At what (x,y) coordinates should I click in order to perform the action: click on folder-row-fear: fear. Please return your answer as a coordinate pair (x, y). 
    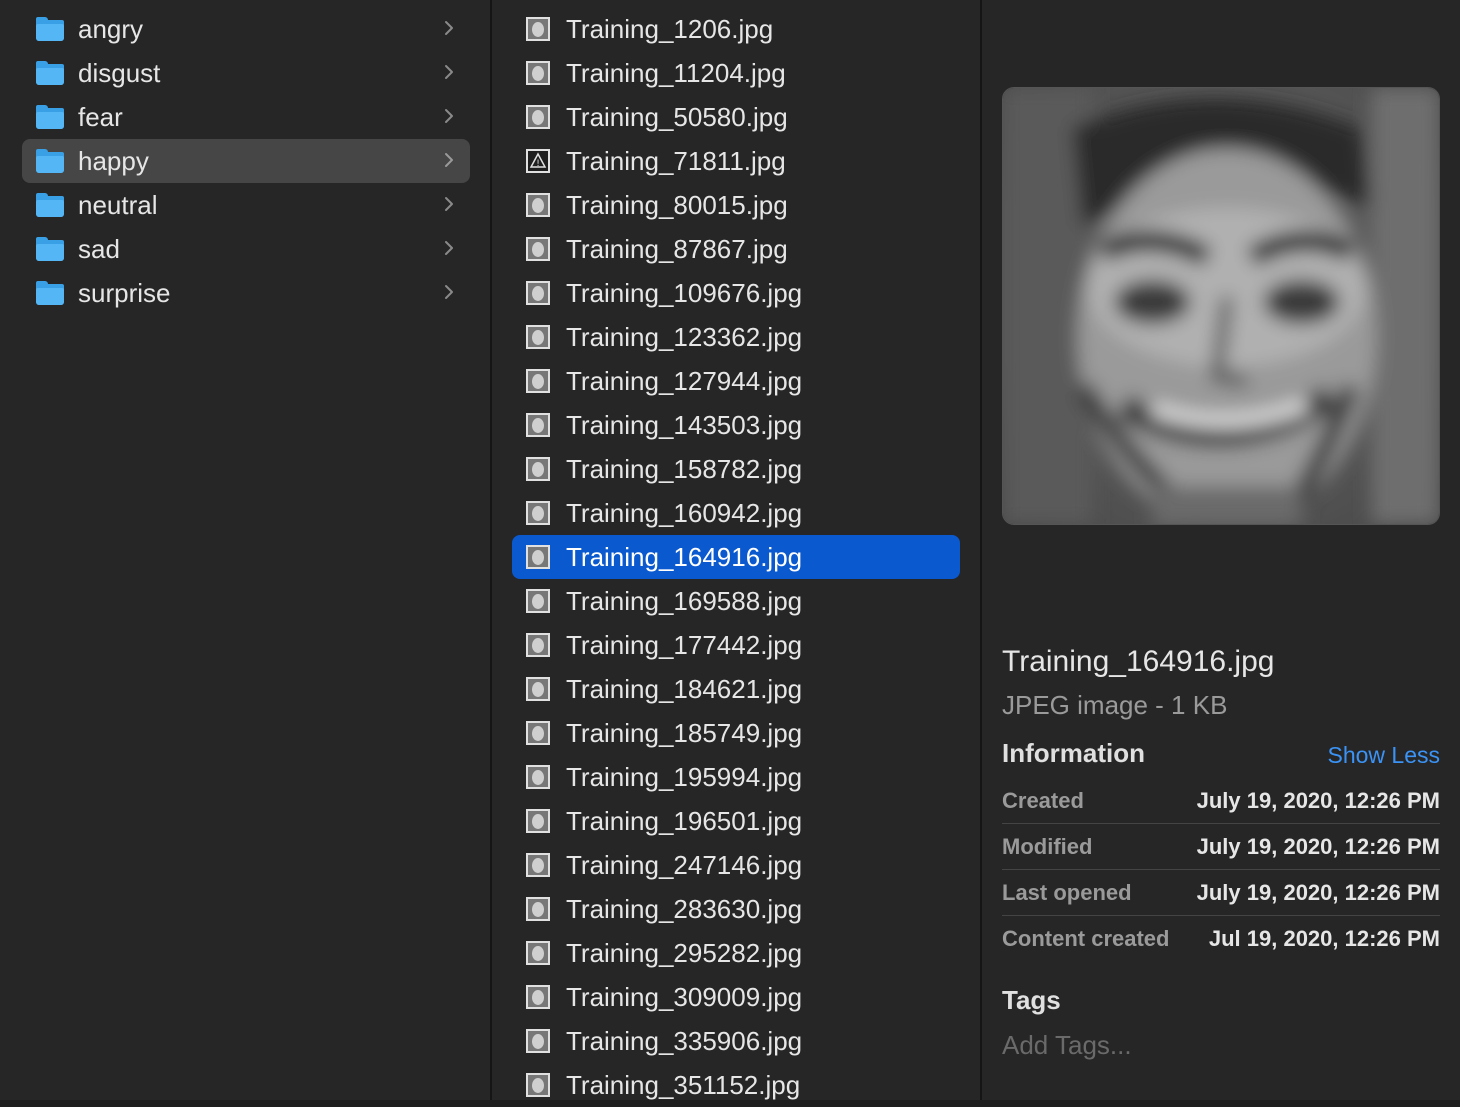
    Looking at the image, I should click on (246, 117).